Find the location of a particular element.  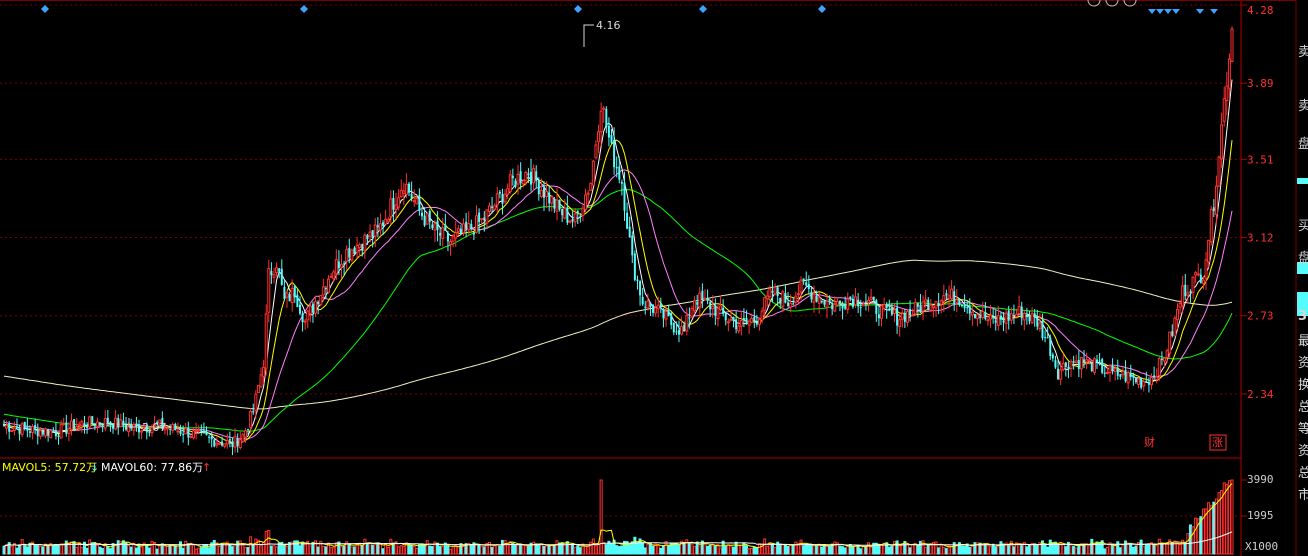

event-markers is located at coordinates (629, 9).